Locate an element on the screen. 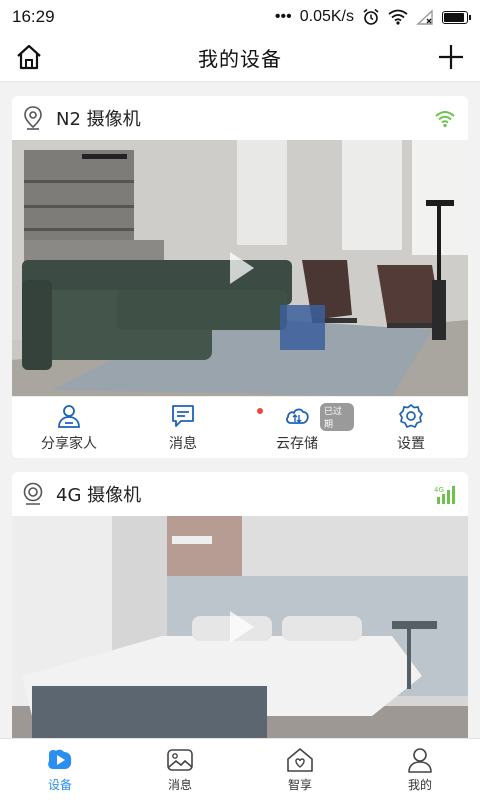  device-actions: 分享家人 消息 已过期 云存储 设置 is located at coordinates (240, 427).